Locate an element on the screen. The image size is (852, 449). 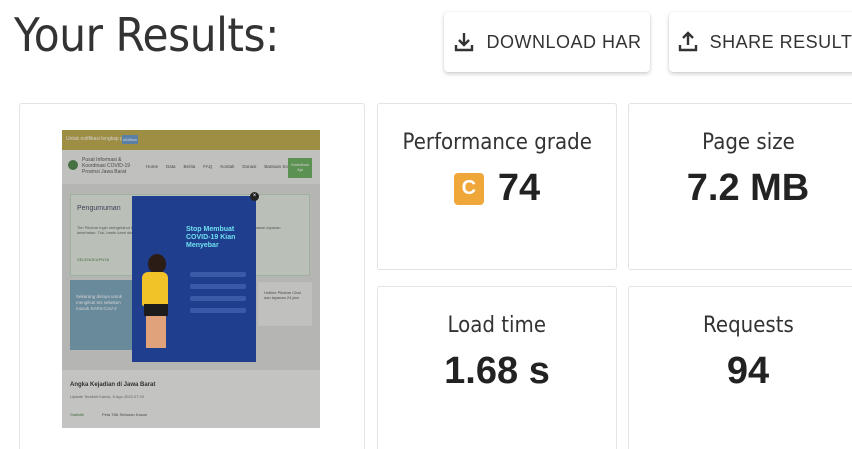
performance-grade-value-row: C 74 is located at coordinates (497, 188).